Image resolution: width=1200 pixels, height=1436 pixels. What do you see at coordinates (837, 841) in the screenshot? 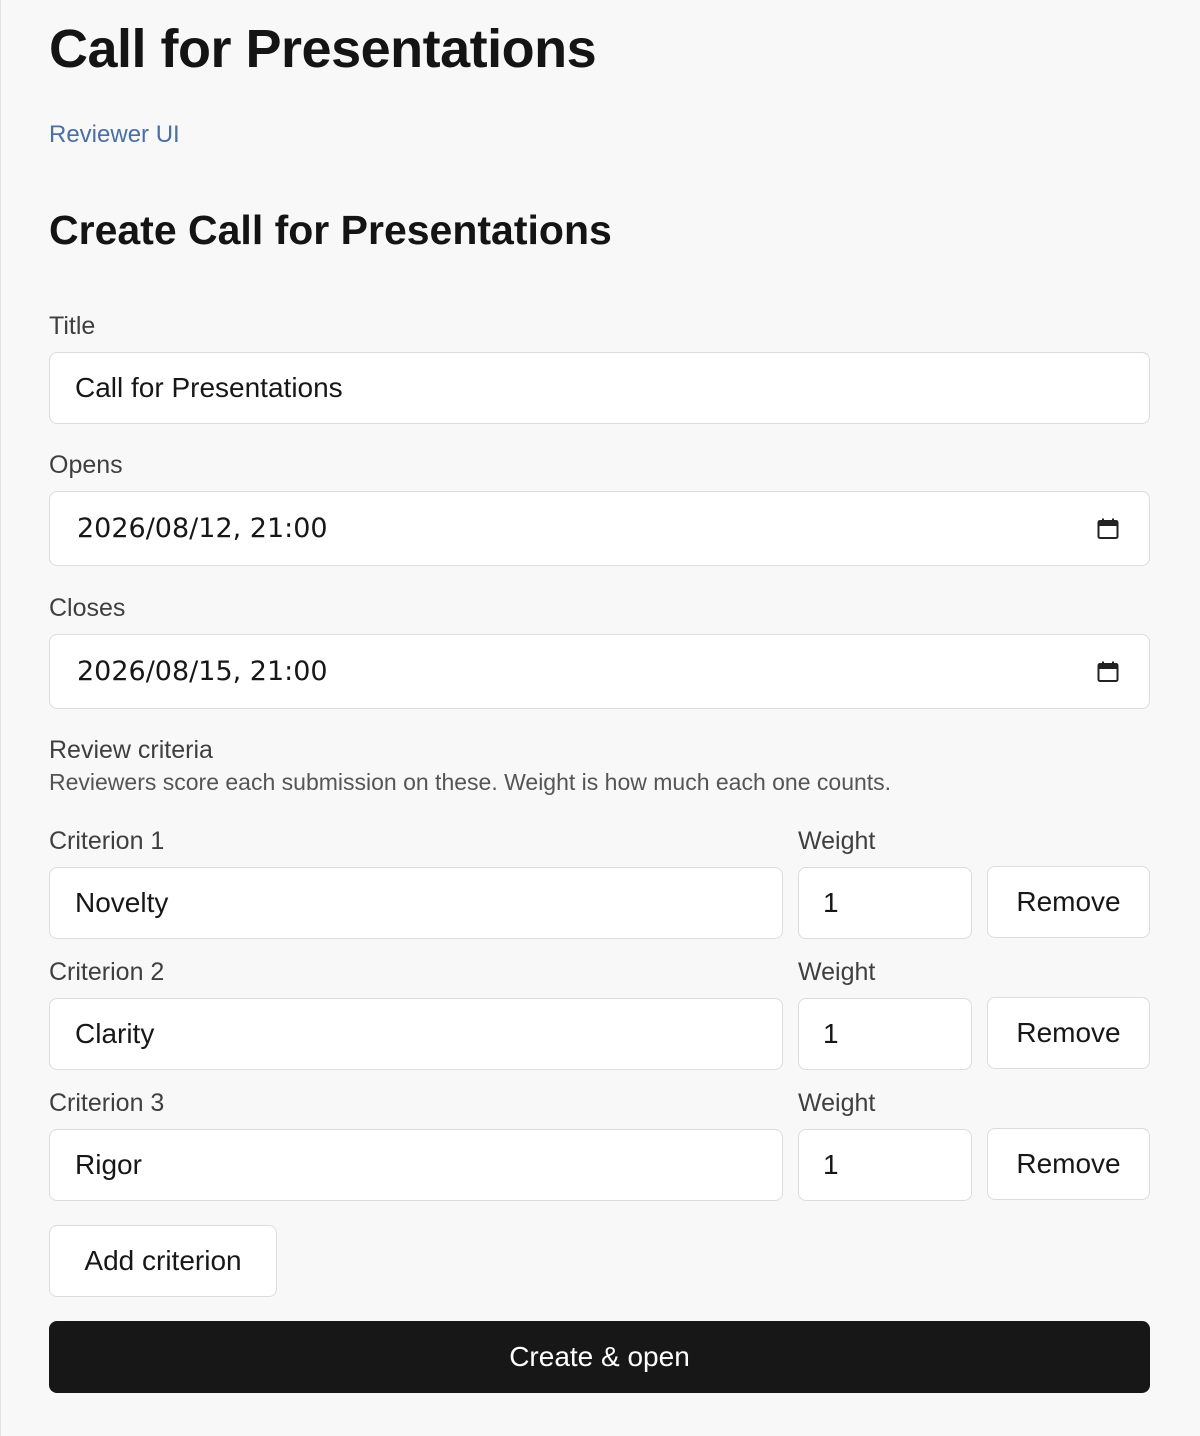
I see `criterion-1-weight-label: Weight` at bounding box center [837, 841].